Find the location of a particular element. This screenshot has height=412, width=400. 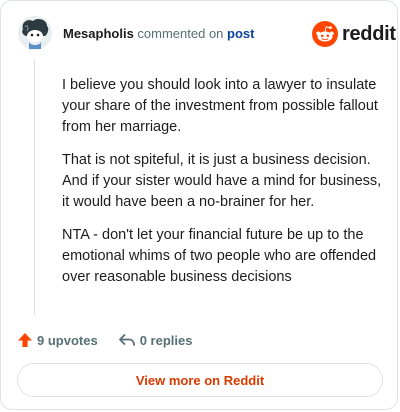

replies-button: 0 replies is located at coordinates (155, 340).